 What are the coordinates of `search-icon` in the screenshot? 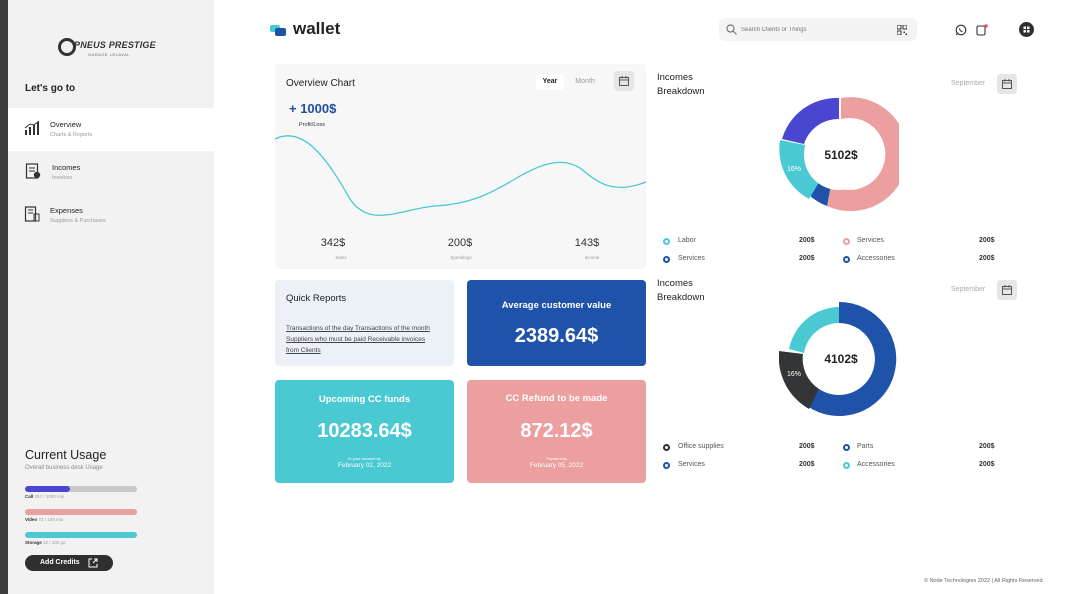 It's located at (731, 29).